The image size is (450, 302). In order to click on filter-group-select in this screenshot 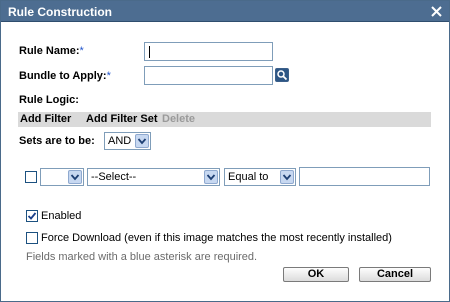, I will do `click(62, 177)`.